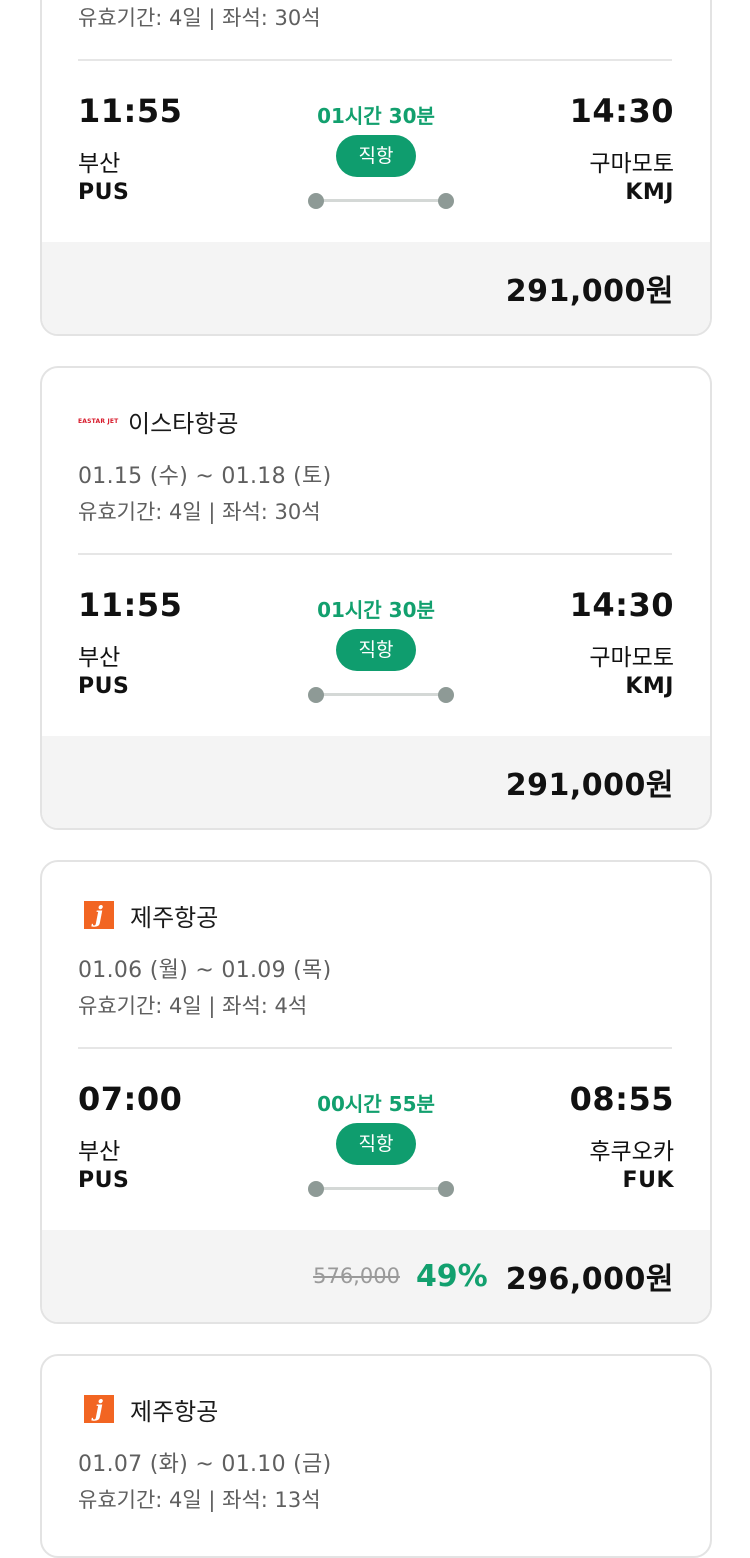 The height and width of the screenshot is (1558, 750). I want to click on arrival-time: 08:55, so click(621, 1099).